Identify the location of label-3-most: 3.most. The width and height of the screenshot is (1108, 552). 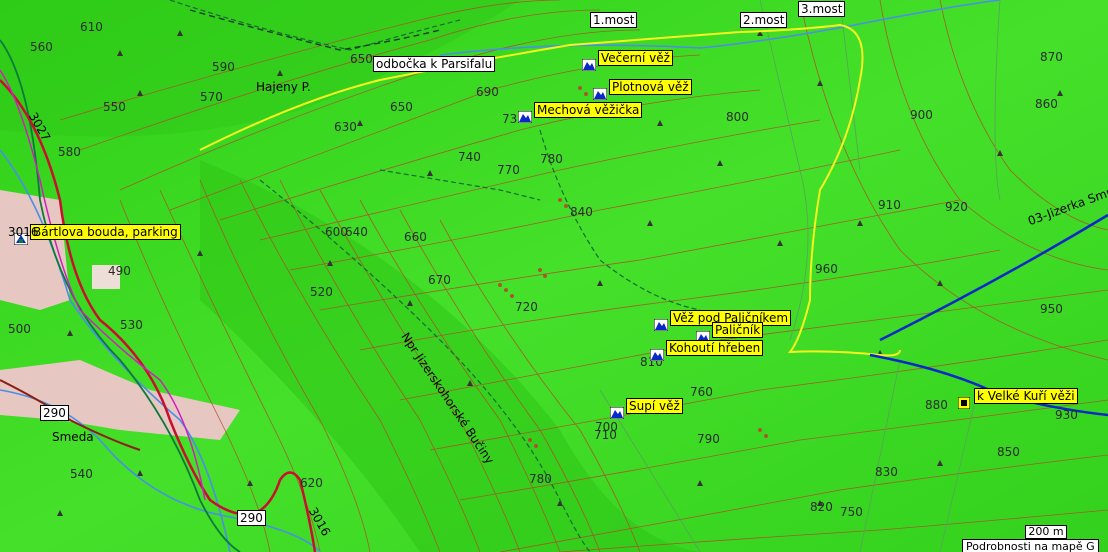
(822, 9).